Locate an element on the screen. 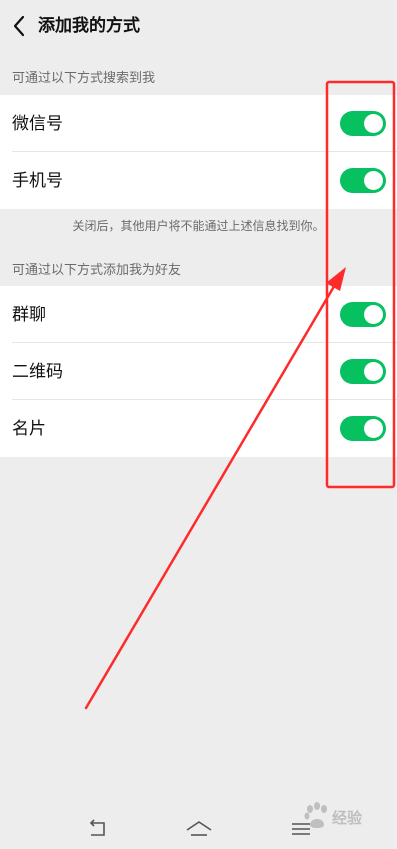 This screenshot has height=849, width=397. setting-label-group-chat: 群聊 is located at coordinates (29, 315).